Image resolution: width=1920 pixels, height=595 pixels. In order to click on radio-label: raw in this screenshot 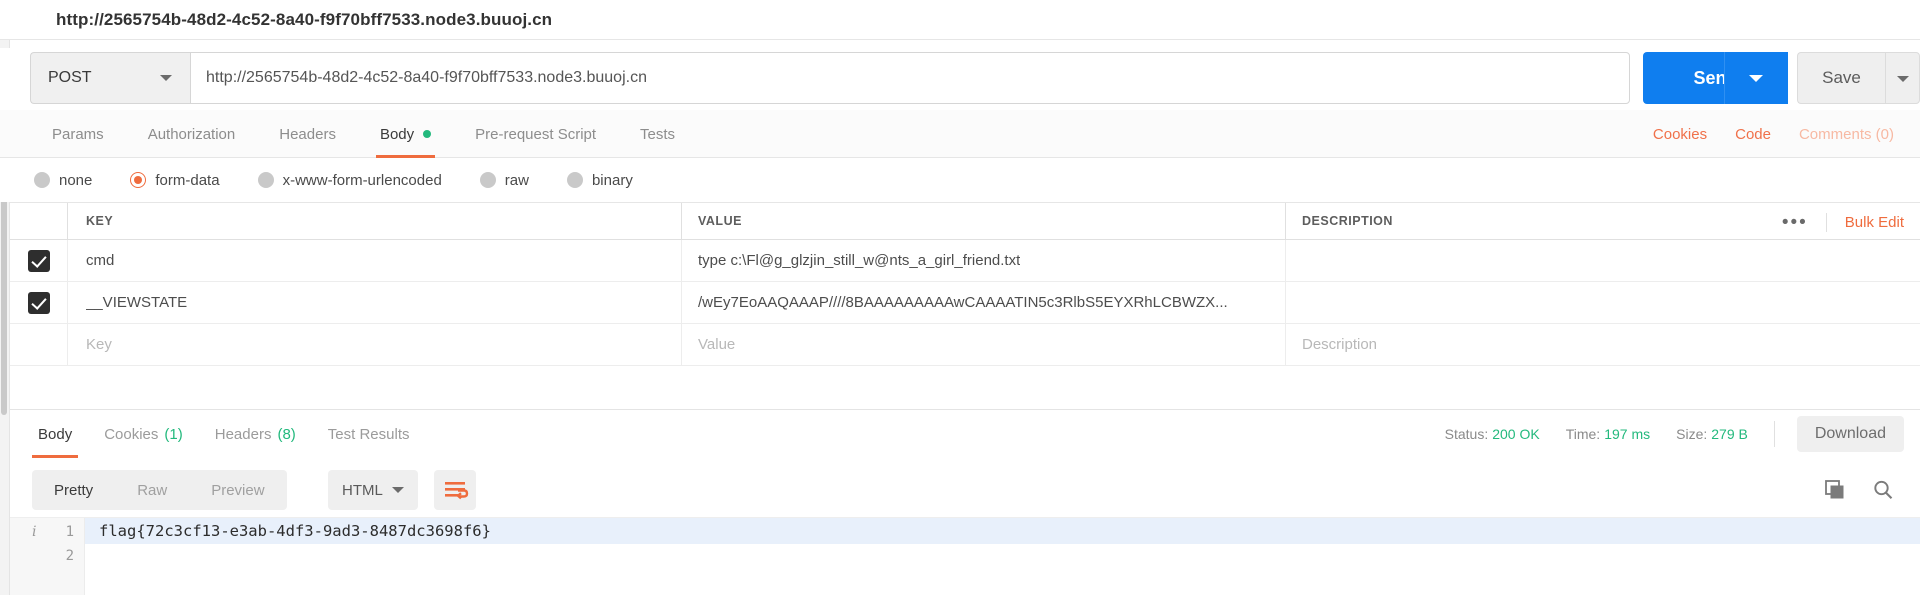, I will do `click(516, 180)`.